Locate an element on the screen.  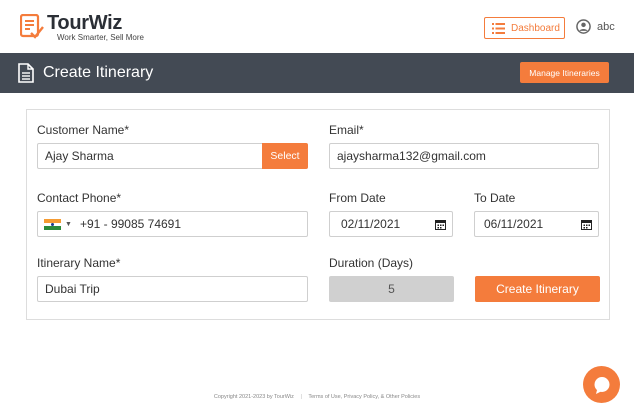
customer-name-label: Customer Name* is located at coordinates (83, 130).